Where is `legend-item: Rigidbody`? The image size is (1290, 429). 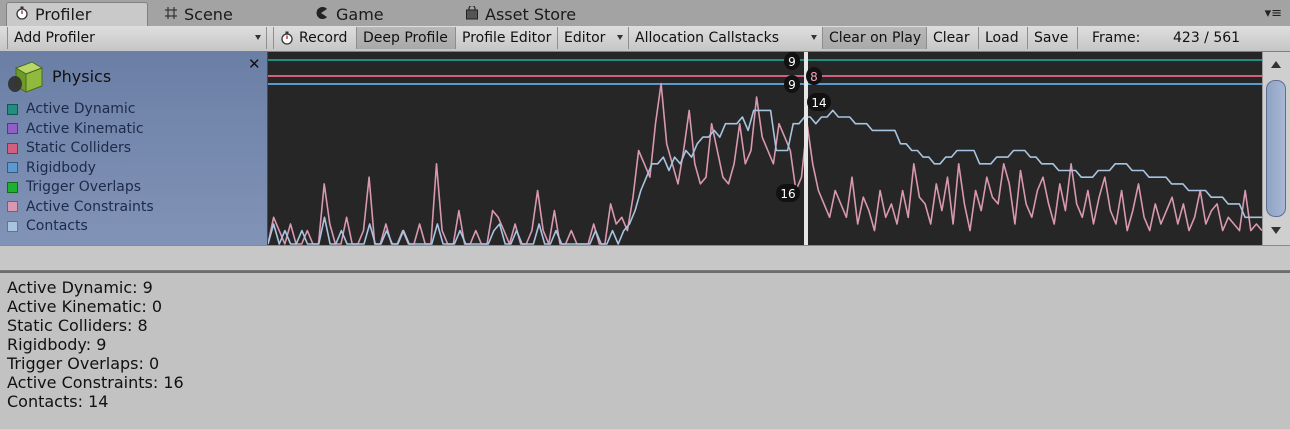 legend-item: Rigidbody is located at coordinates (51, 168).